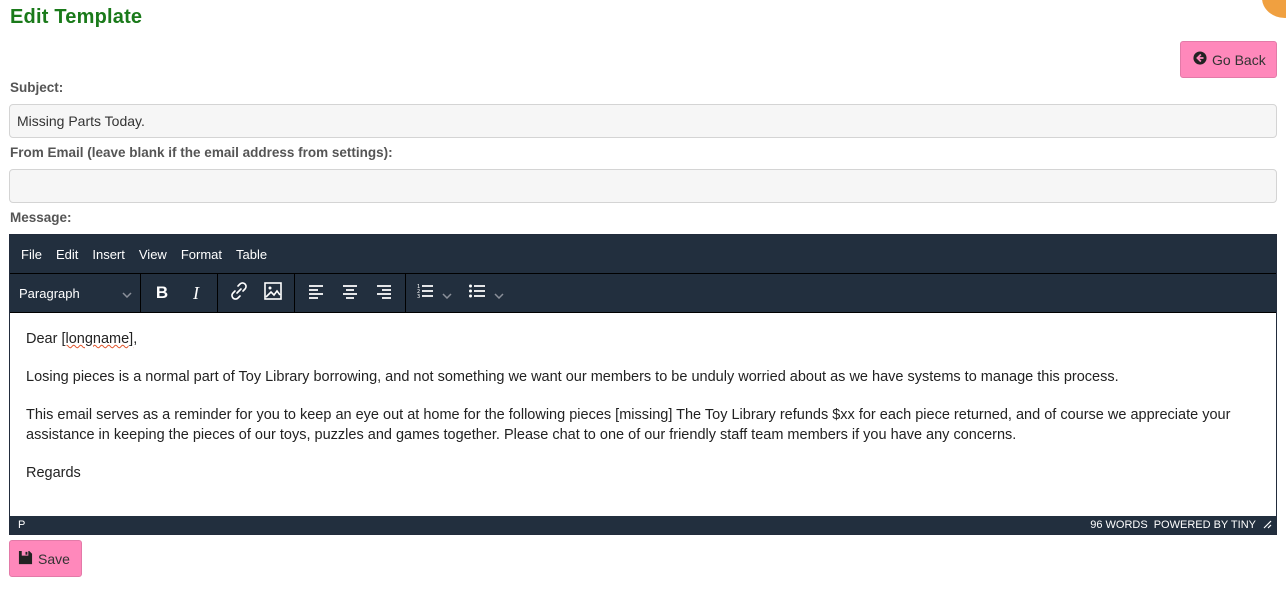 This screenshot has width=1286, height=590. Describe the element at coordinates (1200, 59) in the screenshot. I see `arrow-circle-left-icon` at that location.